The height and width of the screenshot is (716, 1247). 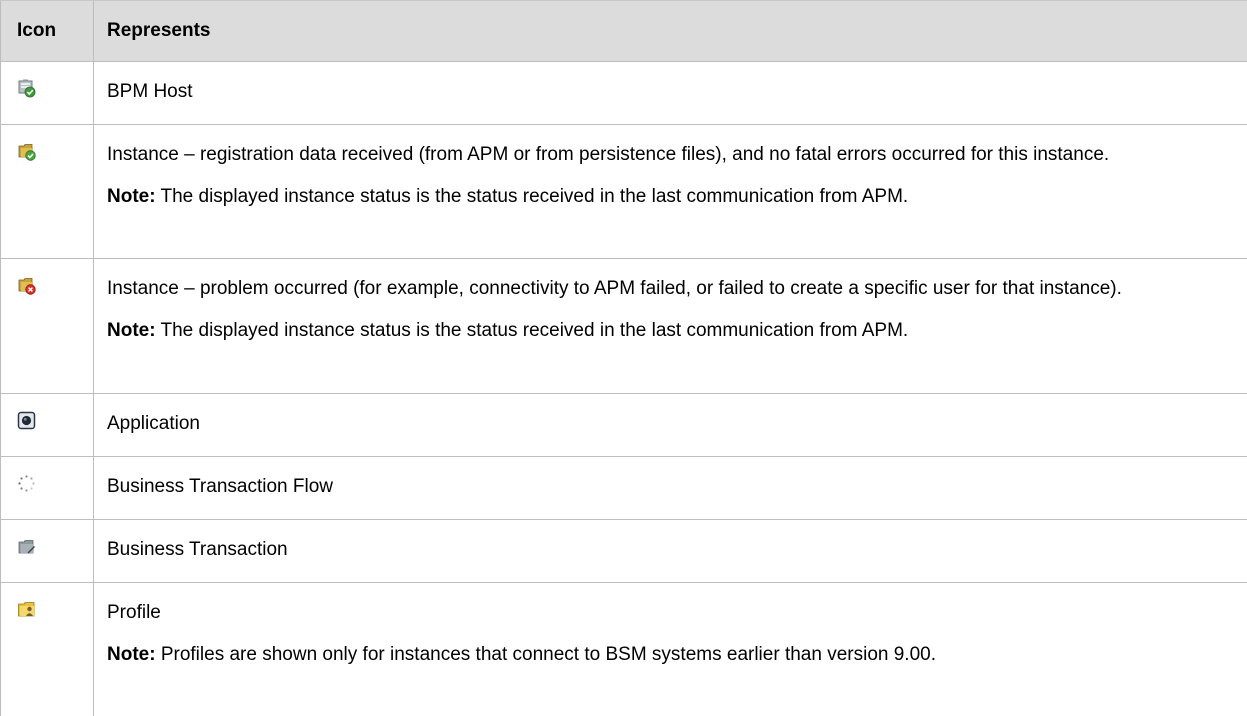 What do you see at coordinates (26, 420) in the screenshot?
I see `application-icon` at bounding box center [26, 420].